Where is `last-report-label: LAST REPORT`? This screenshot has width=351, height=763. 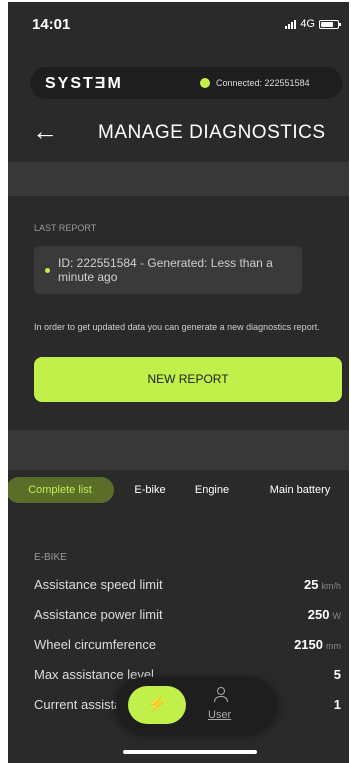
last-report-label: LAST REPORT is located at coordinates (65, 228).